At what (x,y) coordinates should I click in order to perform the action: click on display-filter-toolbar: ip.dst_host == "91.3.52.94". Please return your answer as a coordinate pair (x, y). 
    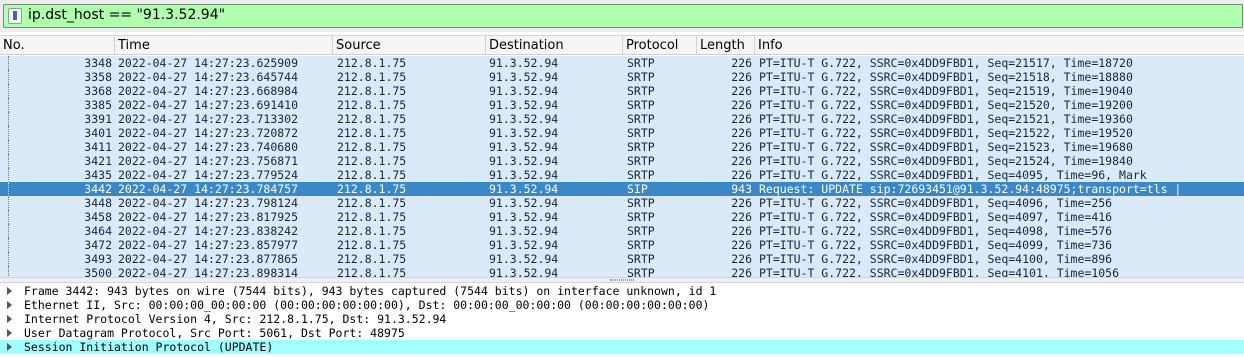
    Looking at the image, I should click on (622, 16).